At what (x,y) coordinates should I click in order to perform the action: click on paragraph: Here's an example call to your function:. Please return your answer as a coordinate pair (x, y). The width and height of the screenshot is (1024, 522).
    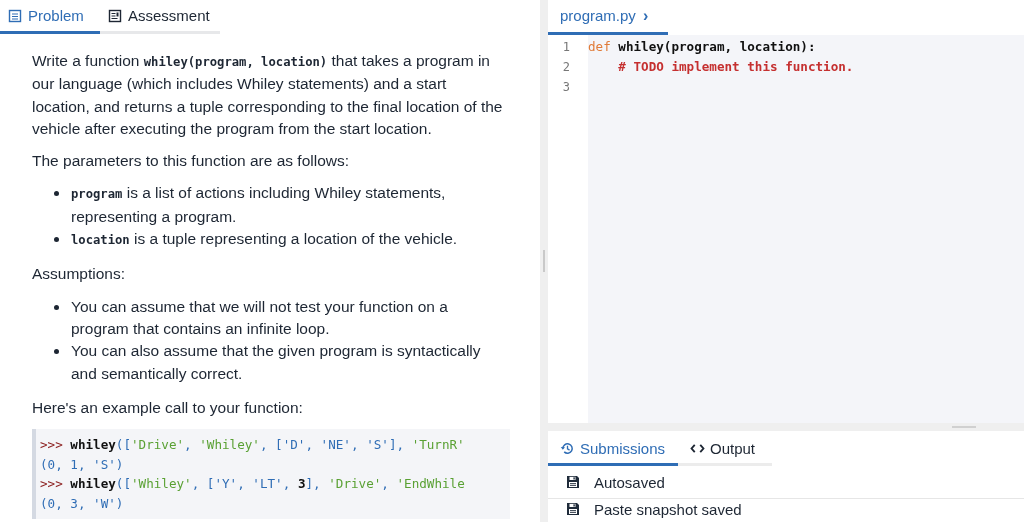
    Looking at the image, I should click on (168, 407).